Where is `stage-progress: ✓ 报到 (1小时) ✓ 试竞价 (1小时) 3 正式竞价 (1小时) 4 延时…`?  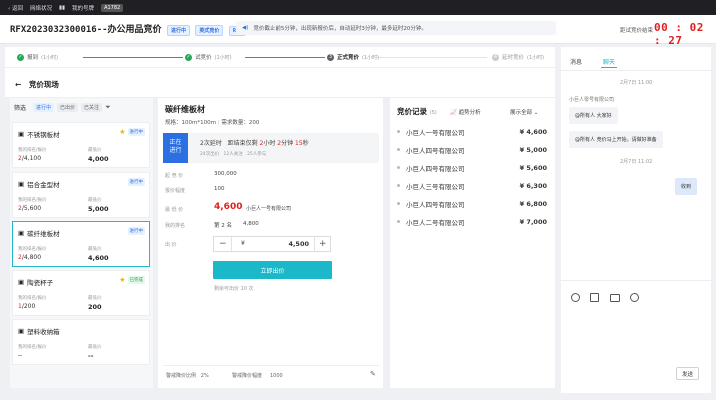
stage-progress: ✓ 报到 (1小时) ✓ 试竞价 (1小时) 3 正式竞价 (1小时) 4 延时… is located at coordinates (280, 57).